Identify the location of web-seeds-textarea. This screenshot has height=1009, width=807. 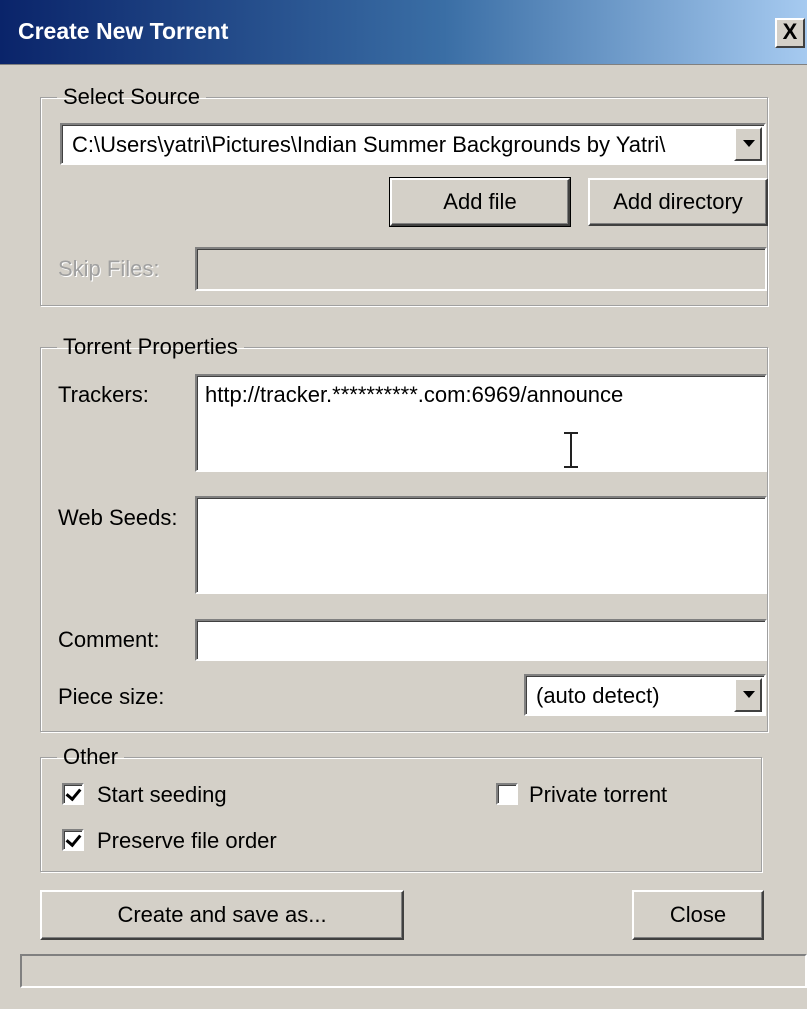
(481, 545).